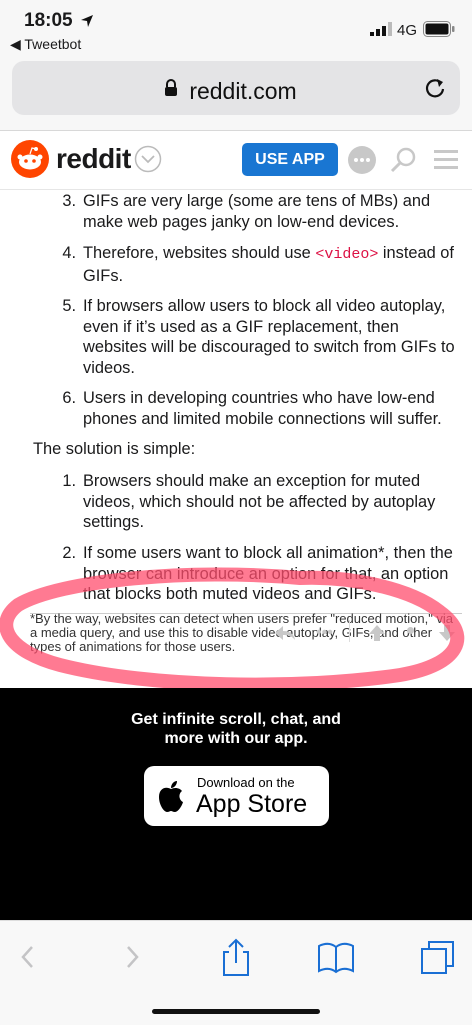 The height and width of the screenshot is (1025, 472). What do you see at coordinates (446, 159) in the screenshot?
I see `menu-icon` at bounding box center [446, 159].